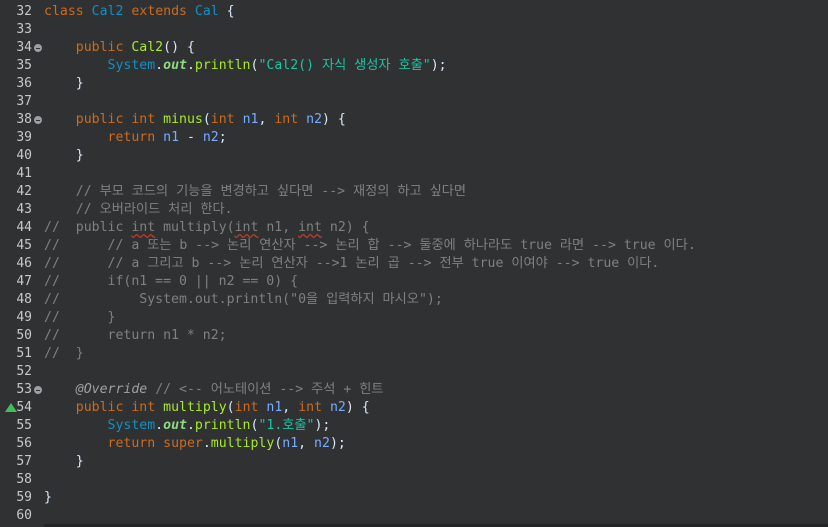 The image size is (828, 527). What do you see at coordinates (436, 228) in the screenshot?
I see `code-line: // public int multiply(int n1, int n2) {` at bounding box center [436, 228].